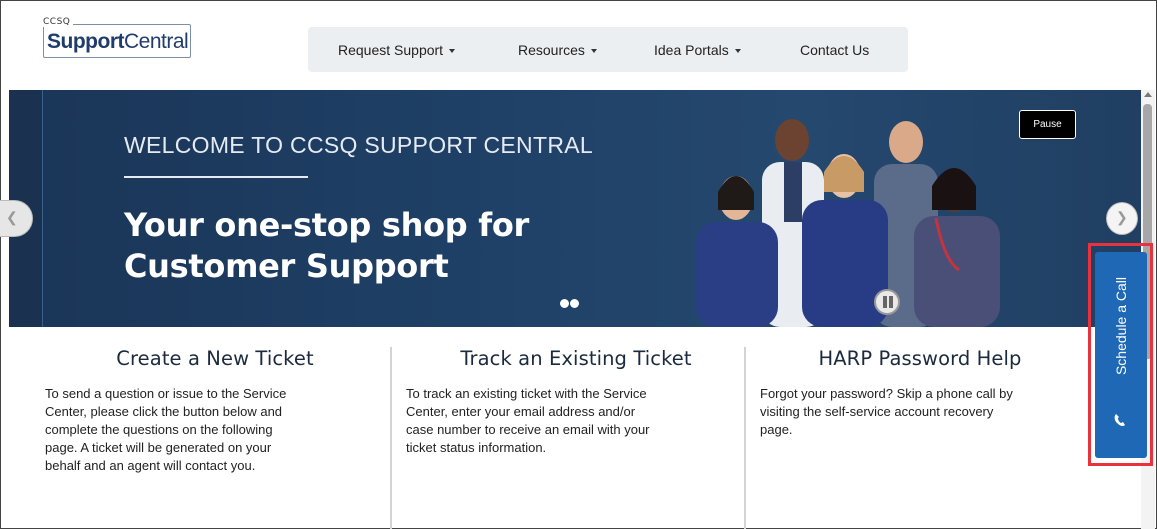 The height and width of the screenshot is (529, 1157). What do you see at coordinates (776, 429) in the screenshot?
I see `text-line: page.` at bounding box center [776, 429].